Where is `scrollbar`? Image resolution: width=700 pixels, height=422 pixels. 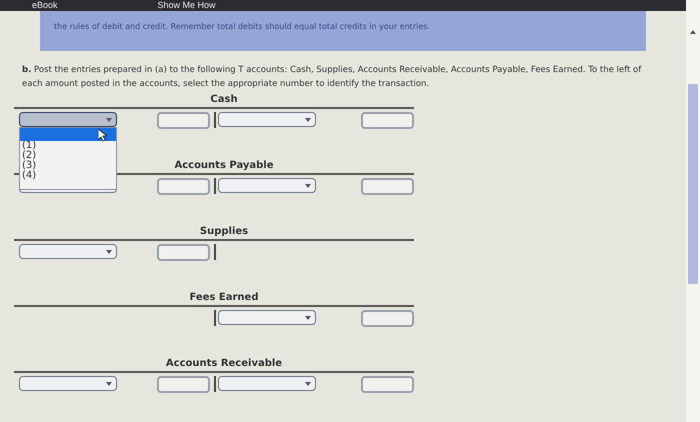
scrollbar is located at coordinates (693, 211).